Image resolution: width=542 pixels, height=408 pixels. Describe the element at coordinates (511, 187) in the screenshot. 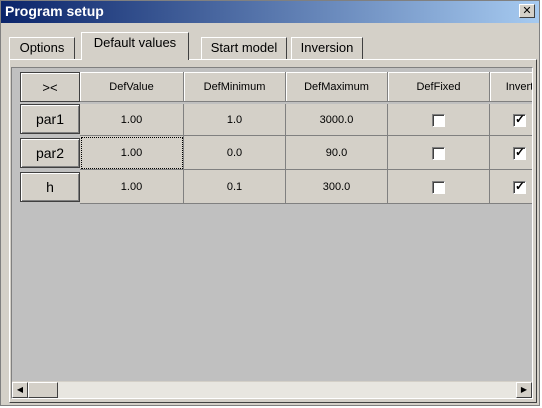

I see `cell-h-invert: ✓` at that location.